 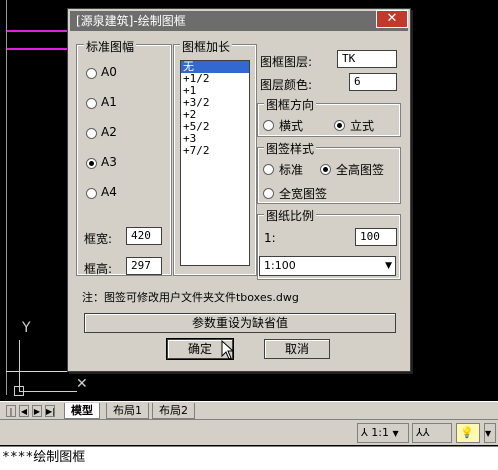 I want to click on last-tab-icon: ▶|, so click(x=50, y=411).